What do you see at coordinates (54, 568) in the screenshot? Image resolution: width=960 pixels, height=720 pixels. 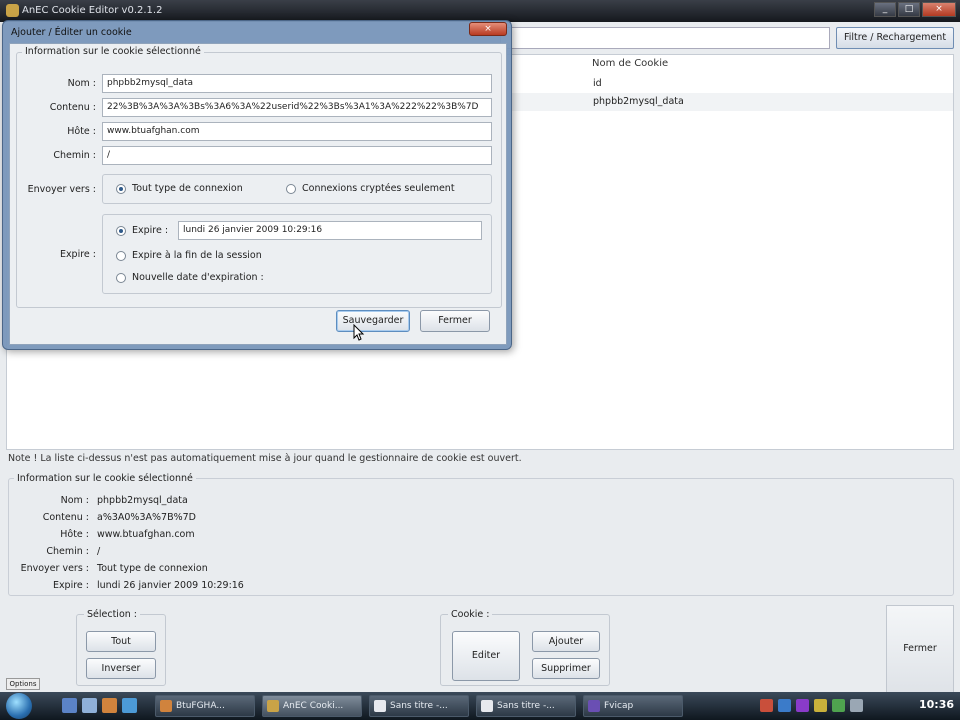 I see `info-label-send-to: Envoyer vers :` at bounding box center [54, 568].